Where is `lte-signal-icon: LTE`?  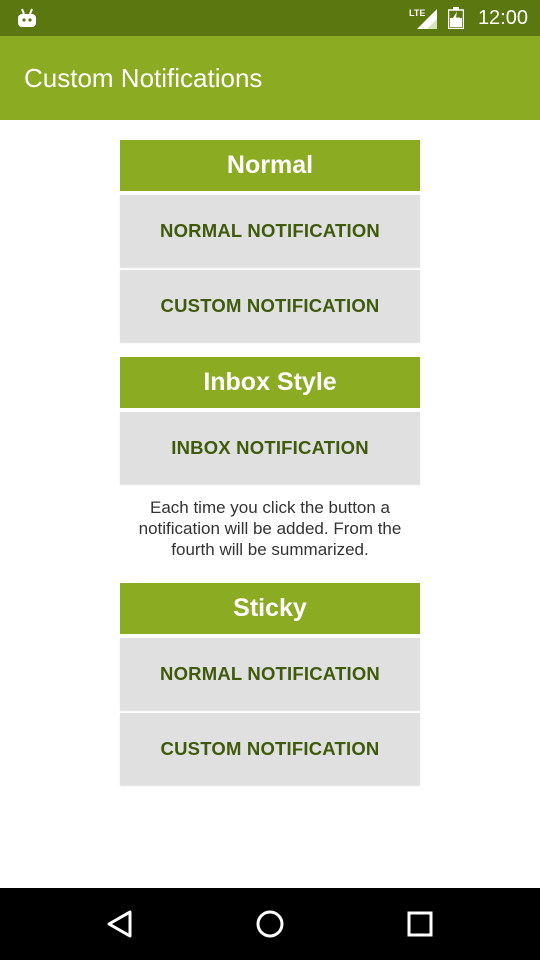 lte-signal-icon: LTE is located at coordinates (423, 18).